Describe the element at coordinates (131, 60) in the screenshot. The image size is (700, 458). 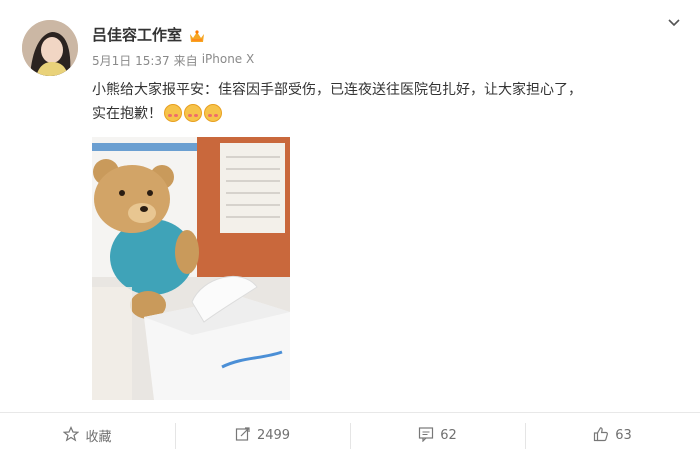
I see `post-date: 5月1日 15:37` at that location.